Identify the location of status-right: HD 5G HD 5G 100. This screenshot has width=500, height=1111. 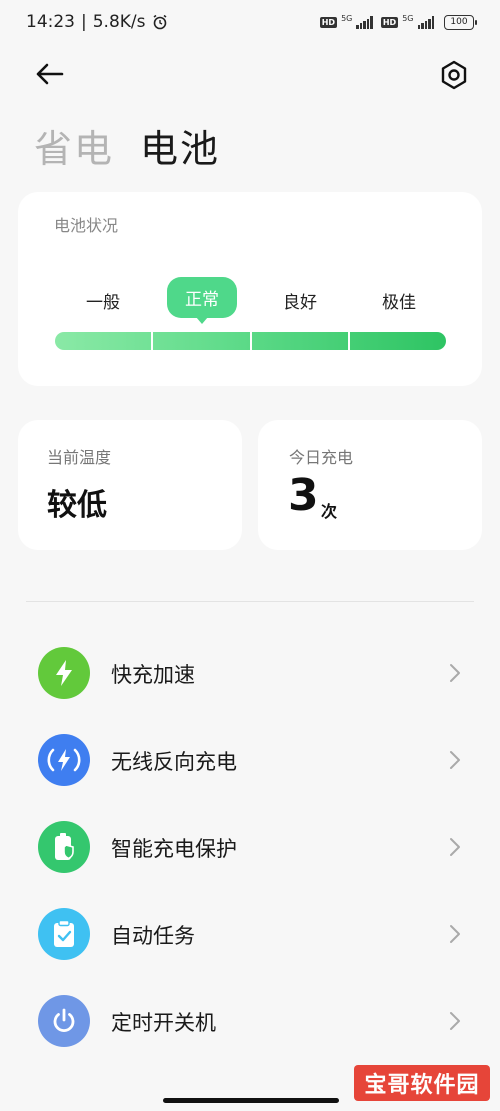
(398, 22).